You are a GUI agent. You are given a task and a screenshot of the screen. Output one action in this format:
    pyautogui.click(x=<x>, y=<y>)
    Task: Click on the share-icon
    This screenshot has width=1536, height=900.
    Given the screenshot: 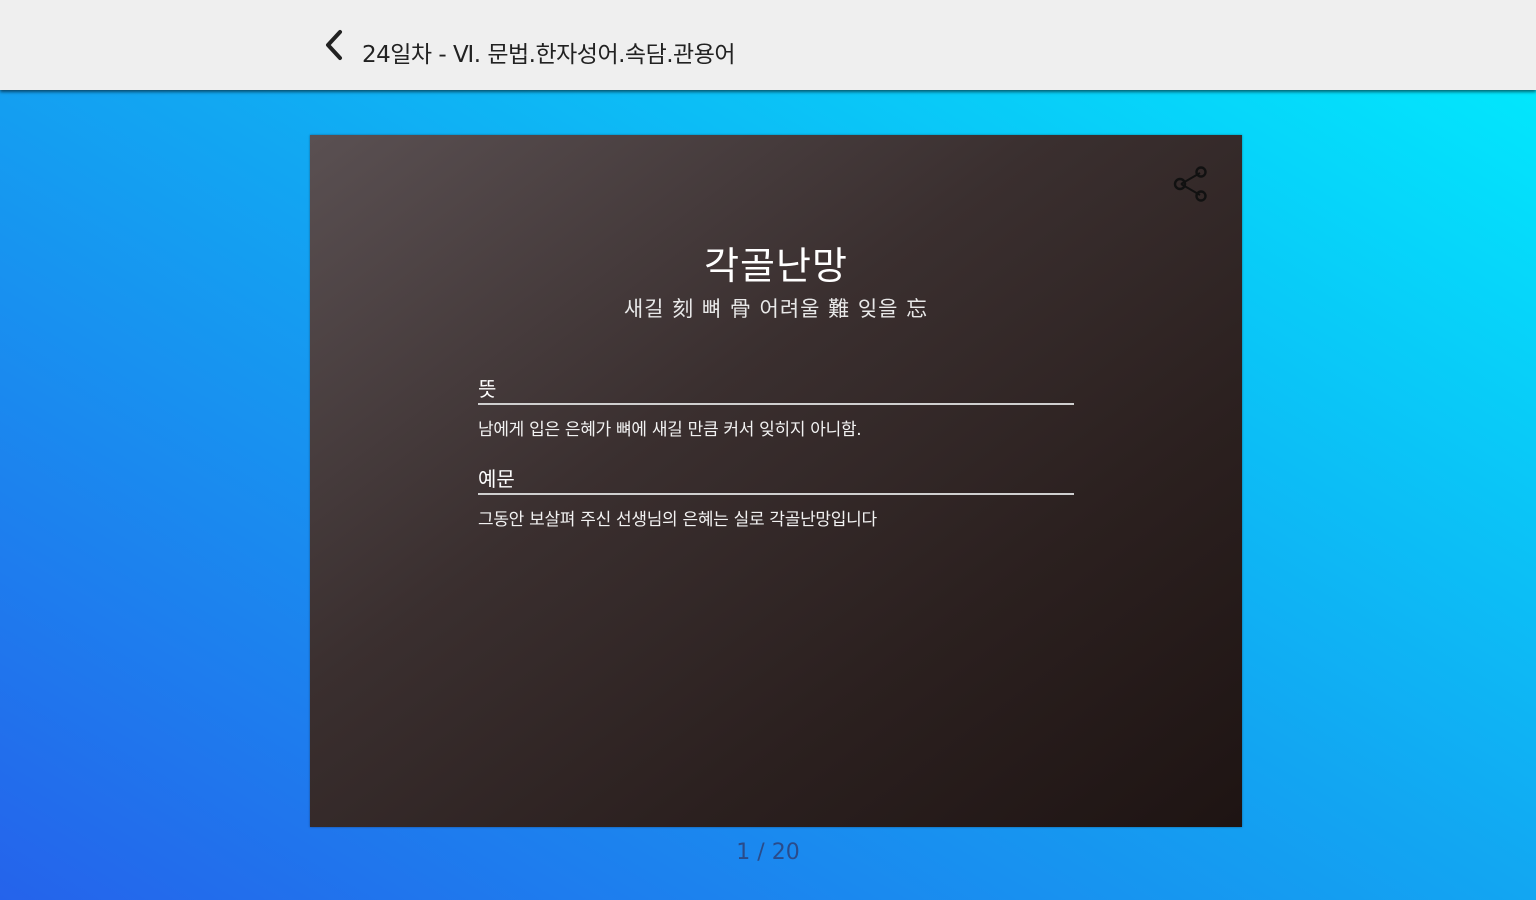 What is the action you would take?
    pyautogui.click(x=1190, y=184)
    